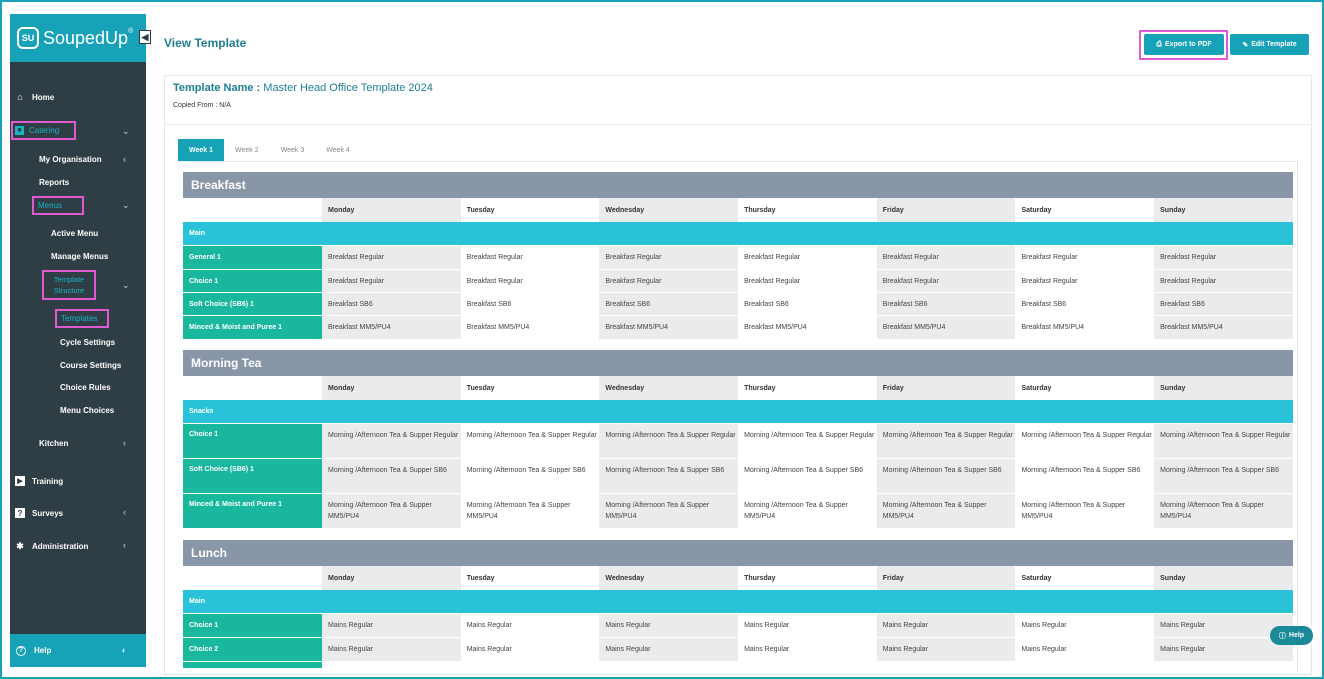 This screenshot has width=1324, height=679. What do you see at coordinates (201, 150) in the screenshot?
I see `tab-week-1: Week 1` at bounding box center [201, 150].